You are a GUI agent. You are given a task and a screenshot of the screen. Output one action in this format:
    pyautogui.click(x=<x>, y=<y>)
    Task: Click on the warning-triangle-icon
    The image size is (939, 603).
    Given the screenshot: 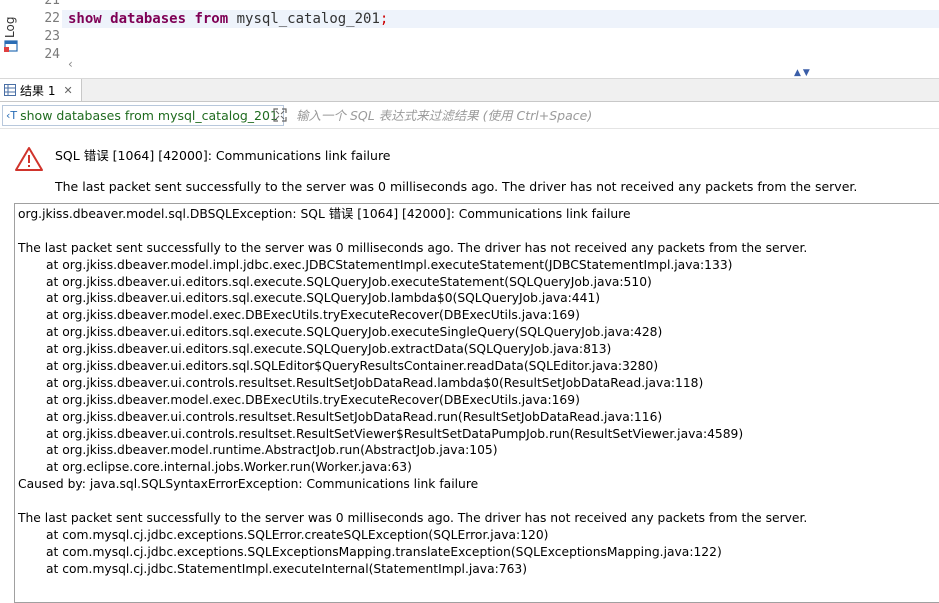 What is the action you would take?
    pyautogui.click(x=29, y=159)
    